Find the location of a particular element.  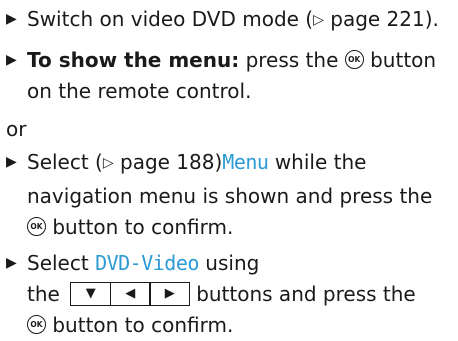

left-arrow-button-icon: ◀ is located at coordinates (130, 293).